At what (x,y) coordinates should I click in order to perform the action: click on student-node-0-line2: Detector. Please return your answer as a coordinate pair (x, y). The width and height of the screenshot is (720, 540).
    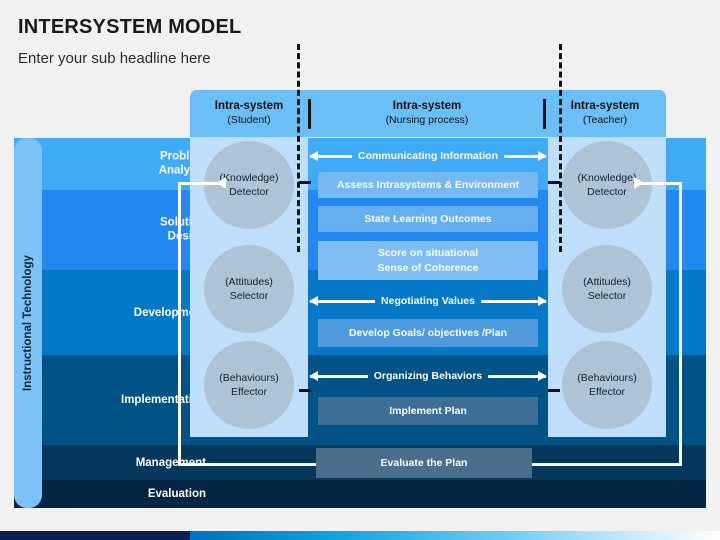
    Looking at the image, I should click on (249, 192).